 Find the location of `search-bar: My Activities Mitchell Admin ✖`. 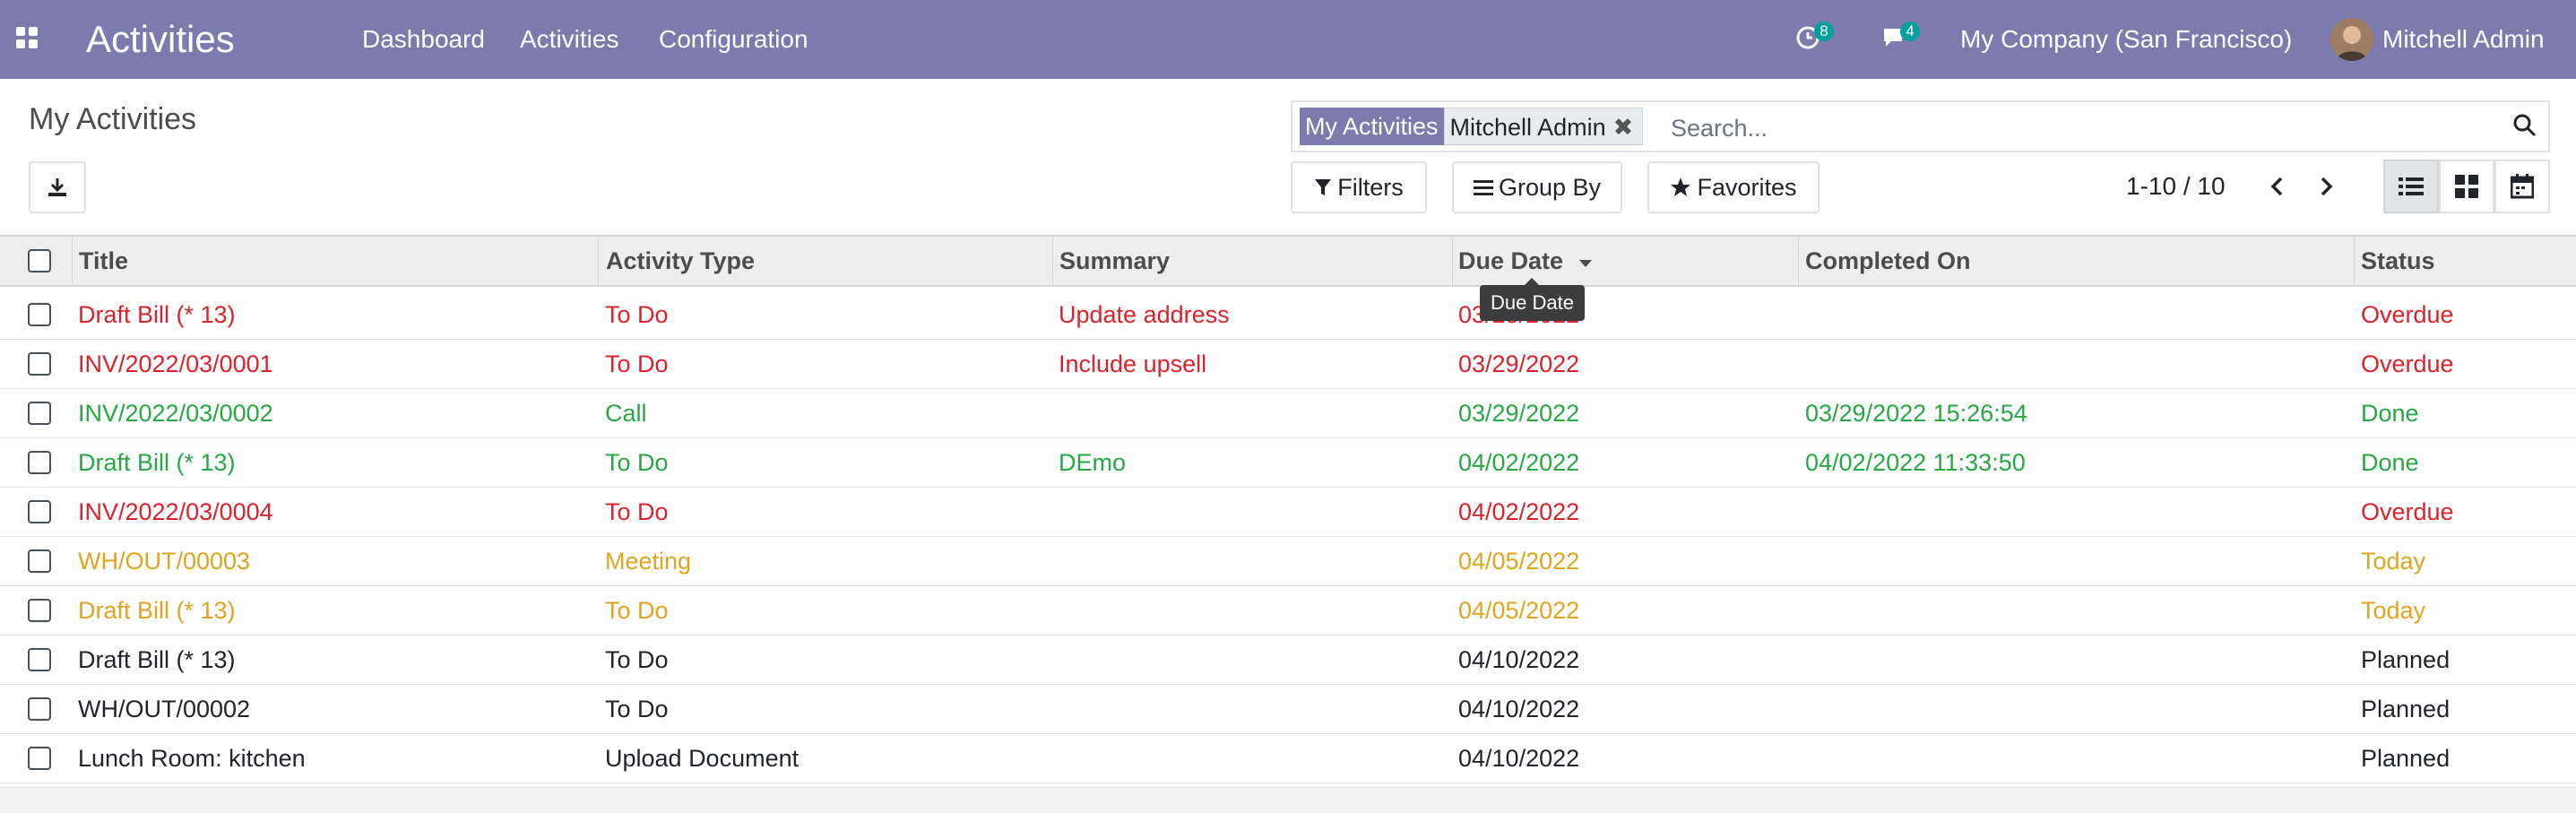

search-bar: My Activities Mitchell Admin ✖ is located at coordinates (1920, 126).